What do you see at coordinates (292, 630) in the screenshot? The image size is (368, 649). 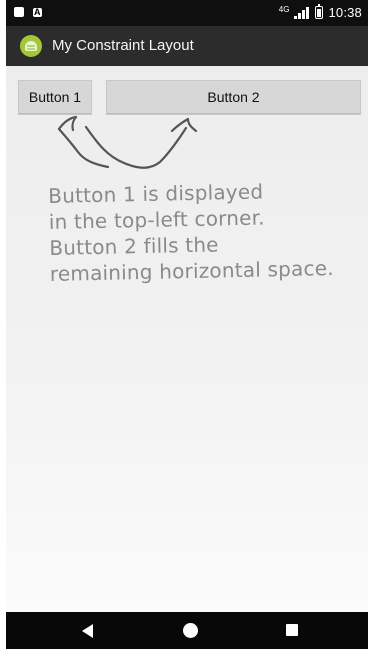 I see `recents-icon` at bounding box center [292, 630].